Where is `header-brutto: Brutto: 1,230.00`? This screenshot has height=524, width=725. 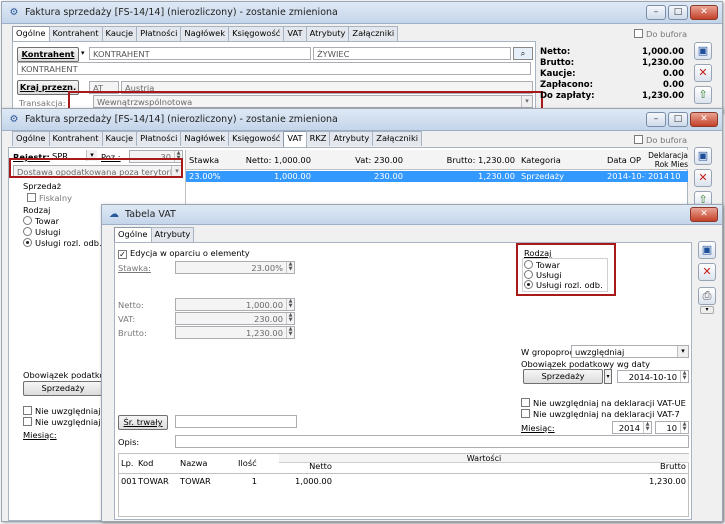 header-brutto: Brutto: 1,230.00 is located at coordinates (462, 160).